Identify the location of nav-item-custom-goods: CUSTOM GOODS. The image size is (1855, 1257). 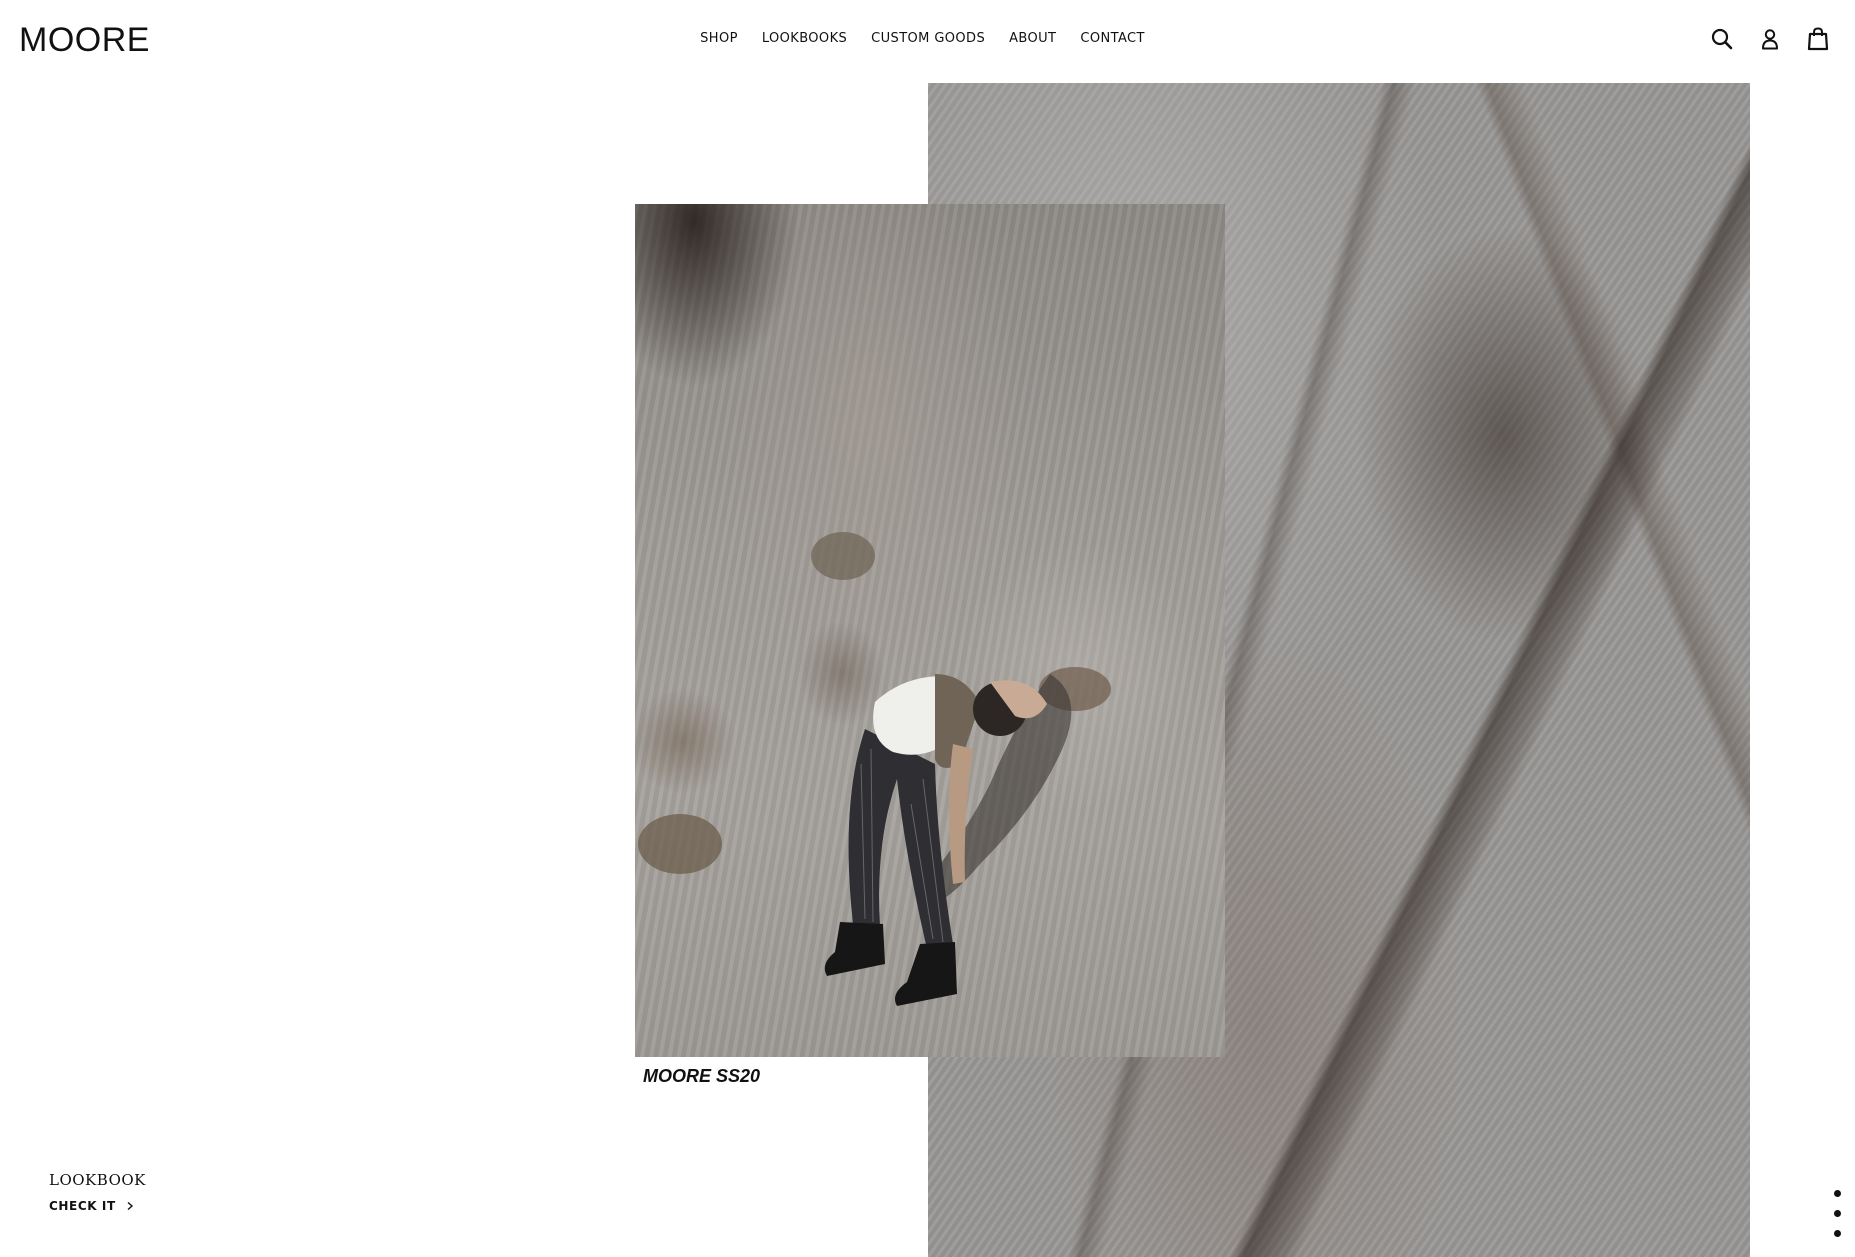
(928, 39).